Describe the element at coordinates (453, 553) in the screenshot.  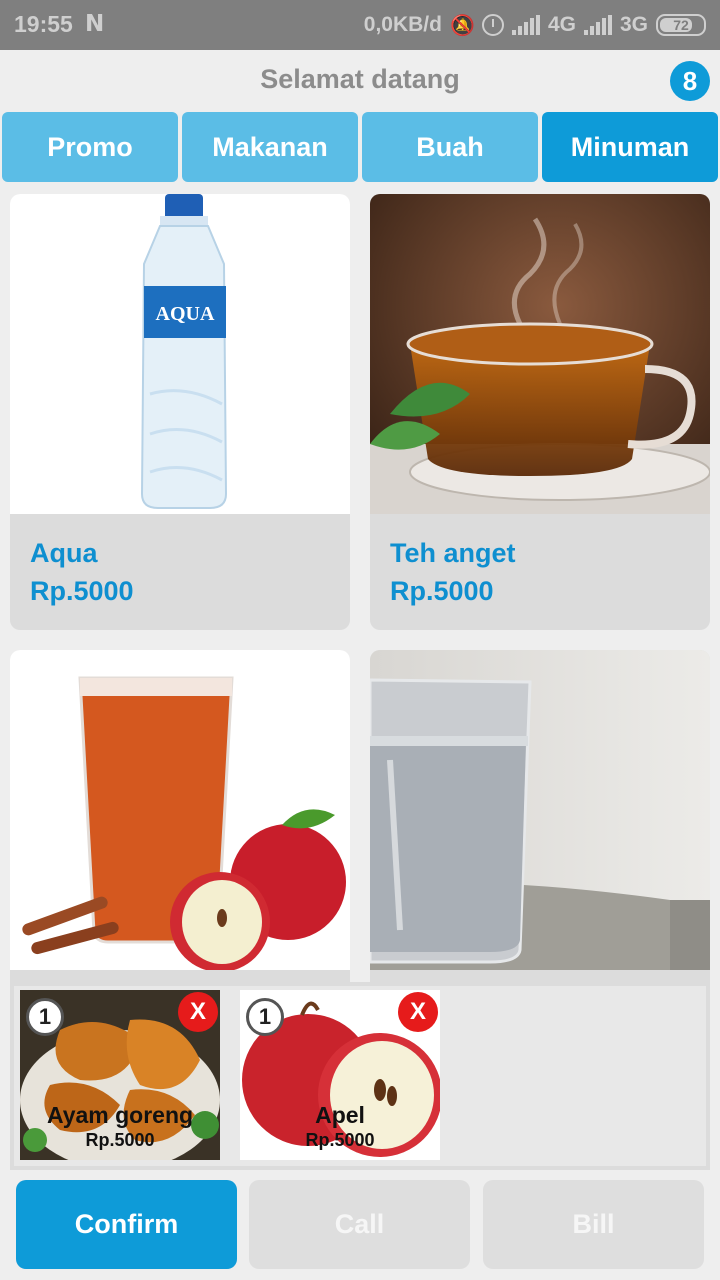
I see `product-name: Teh anget` at that location.